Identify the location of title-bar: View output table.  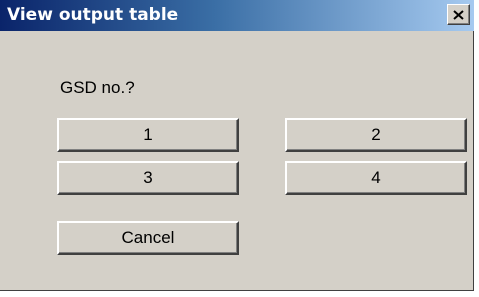
(237, 15).